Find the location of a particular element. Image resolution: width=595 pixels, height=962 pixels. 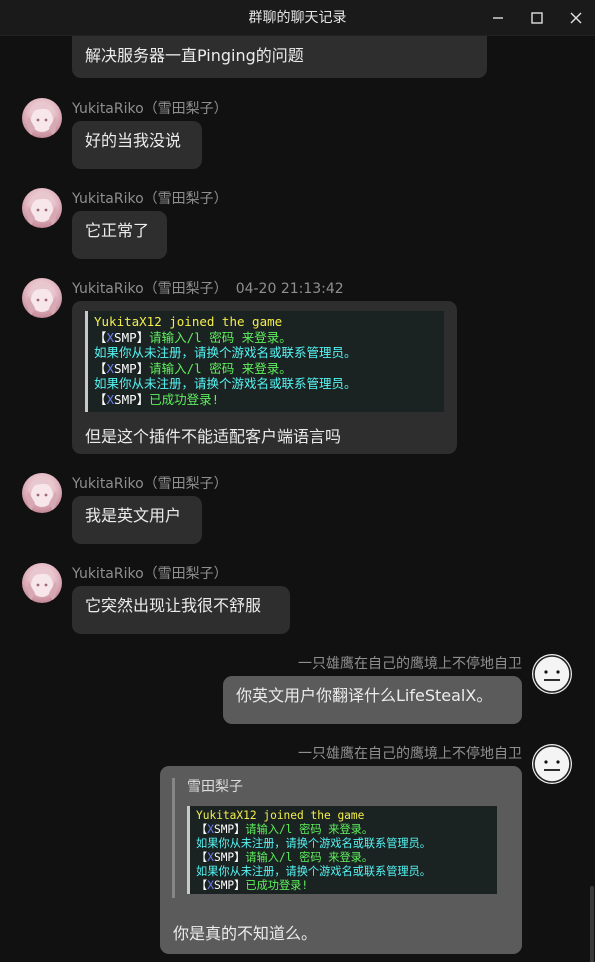

message-text: 但是这个插件不能适配客户端语言吗 is located at coordinates (213, 436).